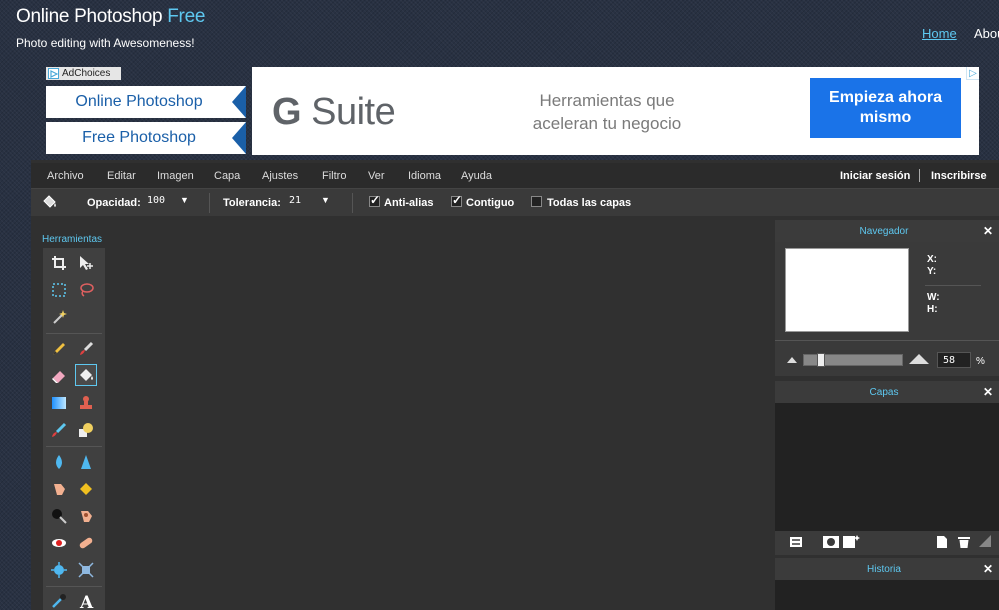 The image size is (999, 610). I want to click on nav-home-link: Home, so click(939, 33).